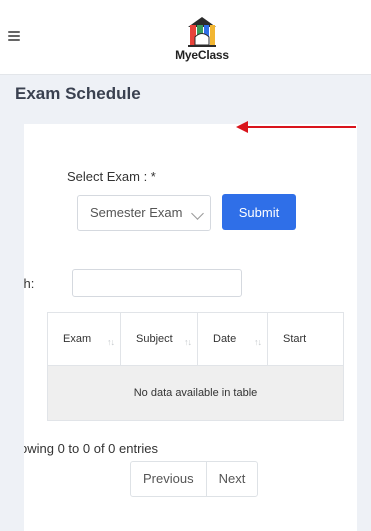 This screenshot has width=371, height=531. What do you see at coordinates (29, 283) in the screenshot?
I see `search-label: ch:` at bounding box center [29, 283].